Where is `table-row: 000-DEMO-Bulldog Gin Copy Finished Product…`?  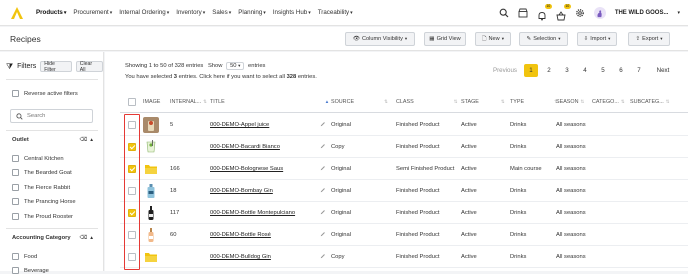 table-row: 000-DEMO-Bulldog Gin Copy Finished Product… is located at coordinates (404, 257).